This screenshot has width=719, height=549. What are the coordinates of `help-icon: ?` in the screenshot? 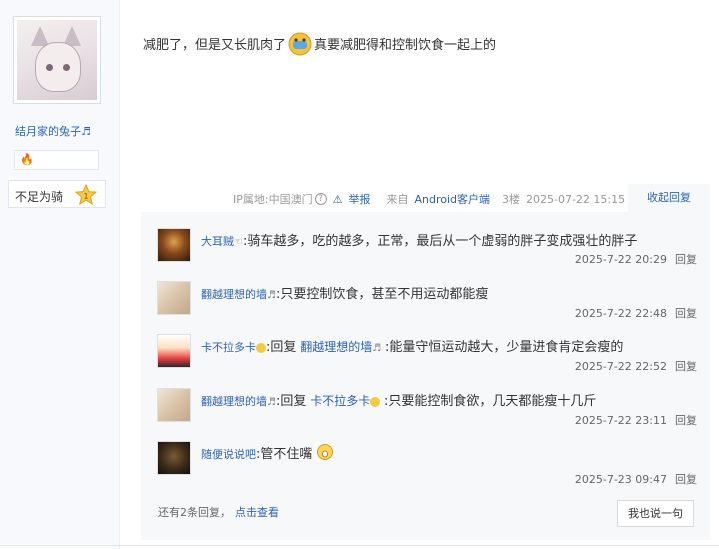 It's located at (320, 199).